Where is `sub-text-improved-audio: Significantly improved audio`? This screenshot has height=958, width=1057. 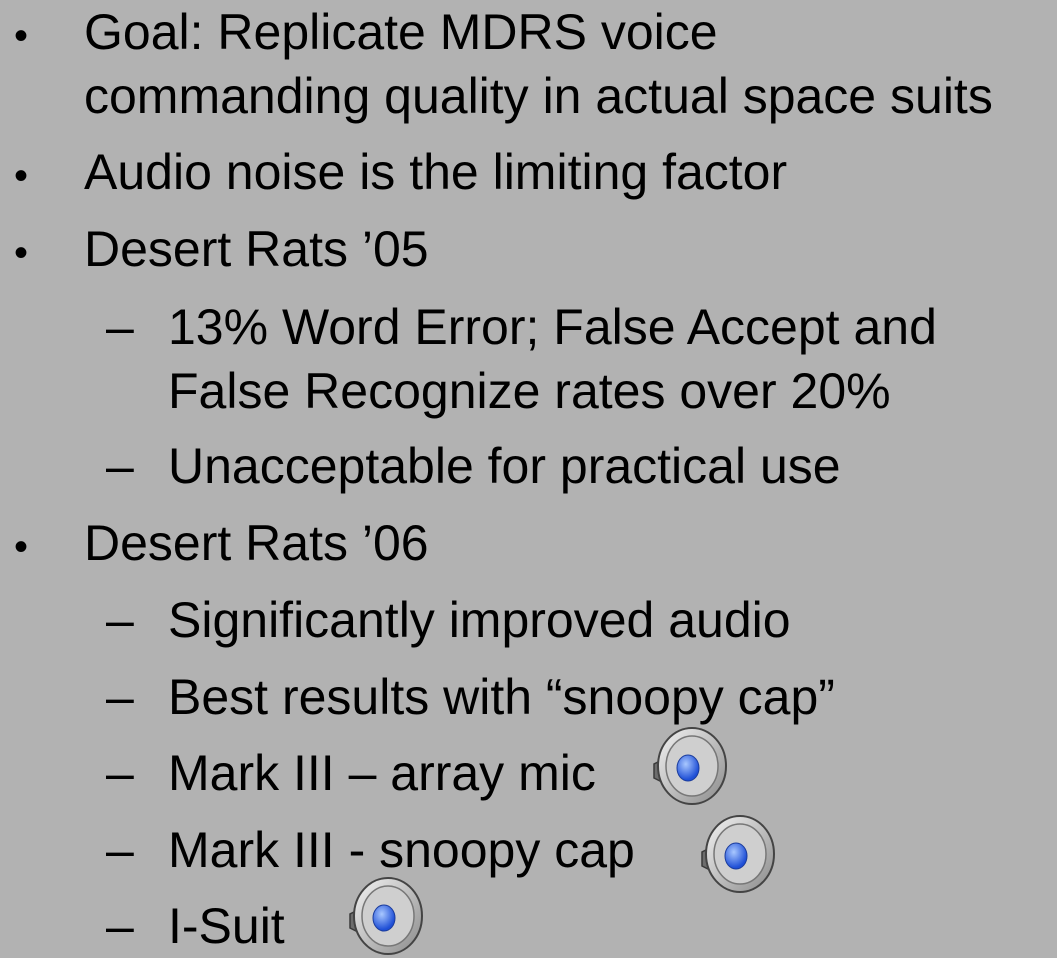
sub-text-improved-audio: Significantly improved audio is located at coordinates (479, 620).